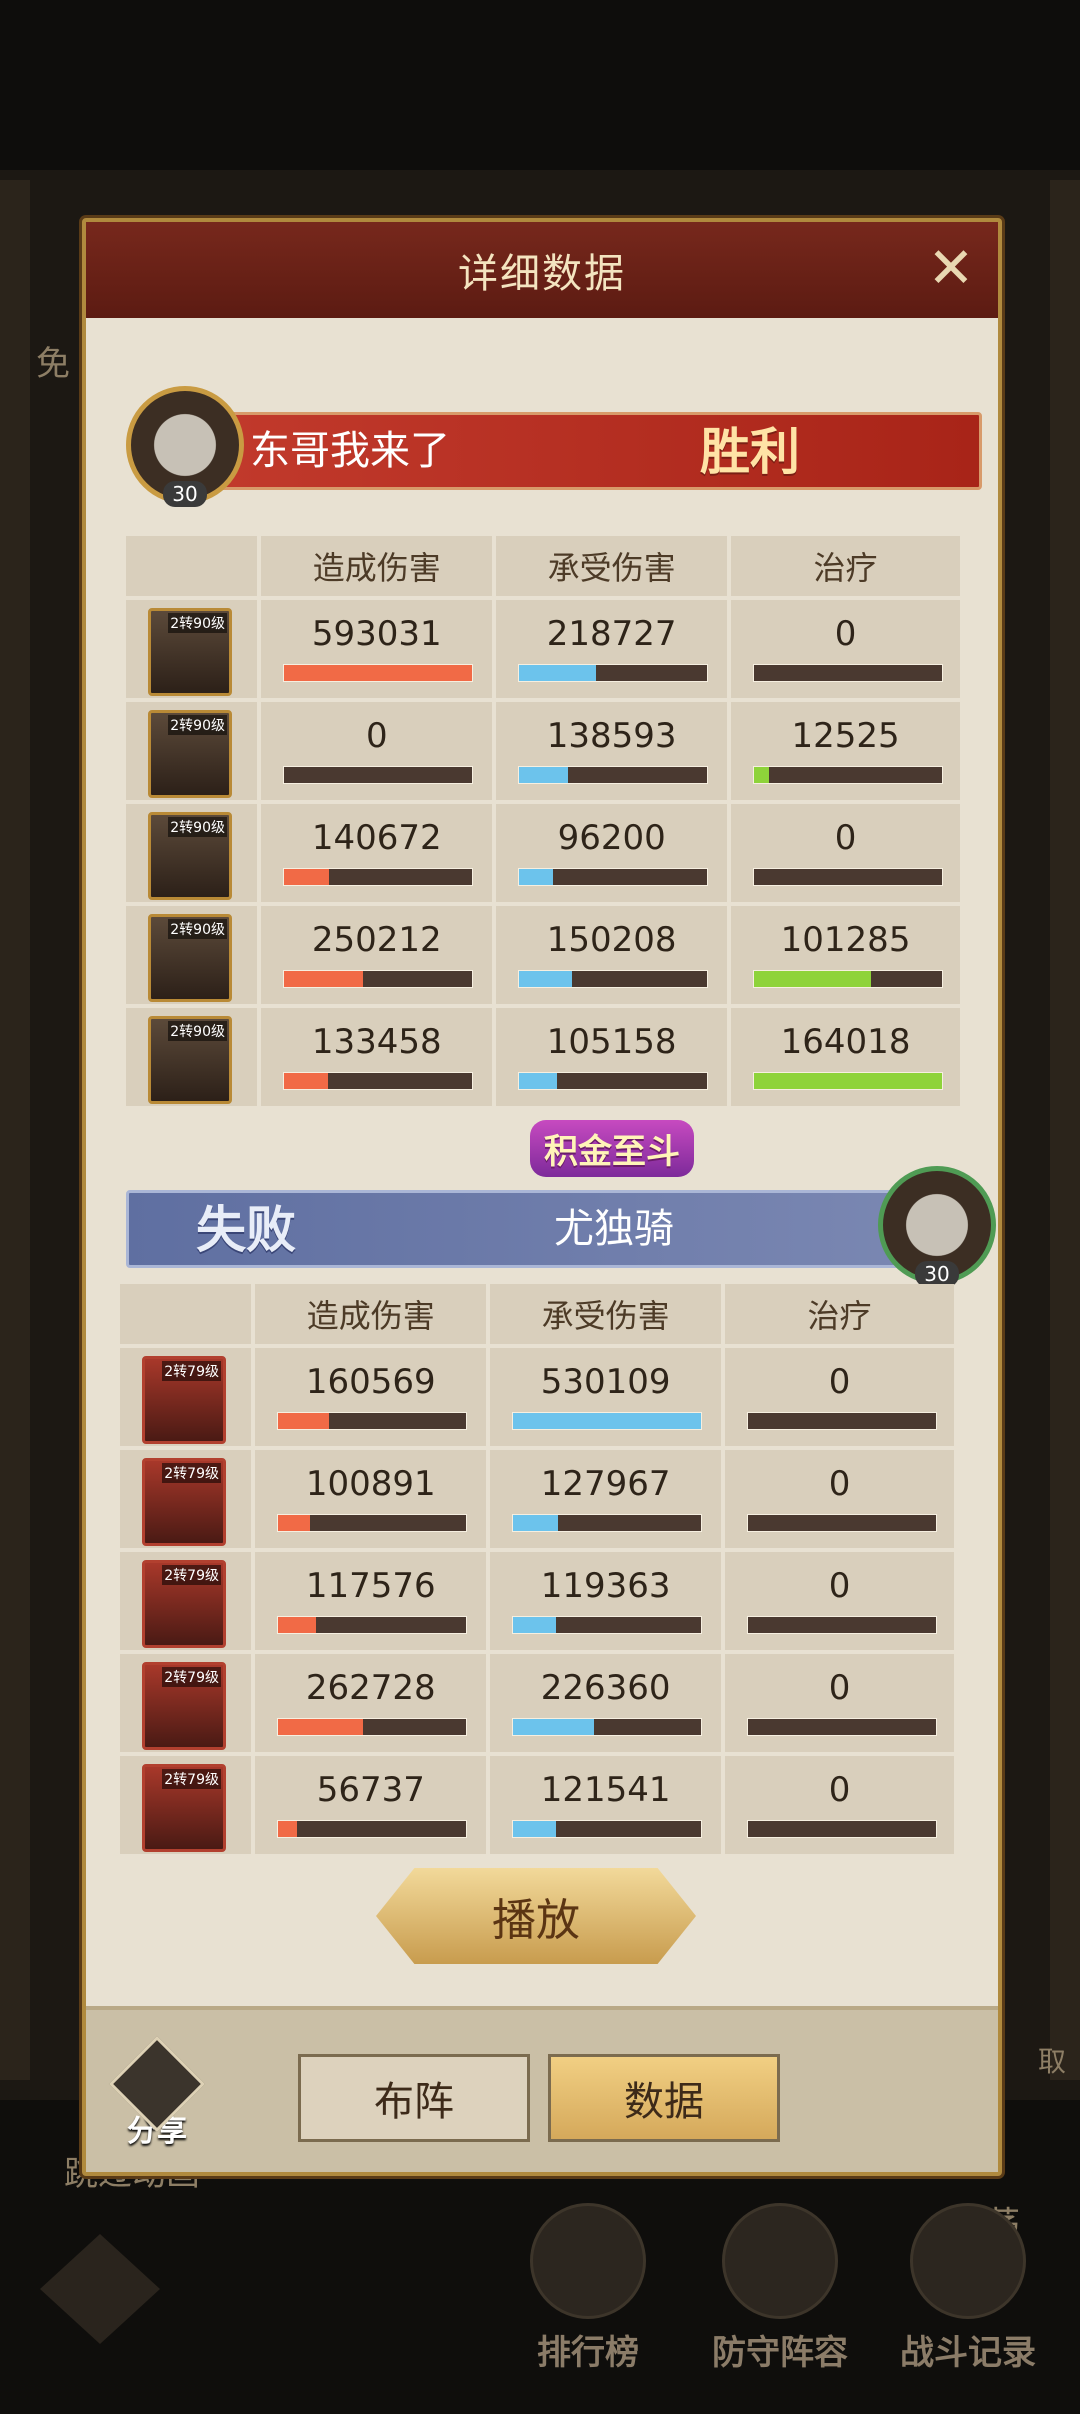  Describe the element at coordinates (780, 2261) in the screenshot. I see `shield-icon` at that location.